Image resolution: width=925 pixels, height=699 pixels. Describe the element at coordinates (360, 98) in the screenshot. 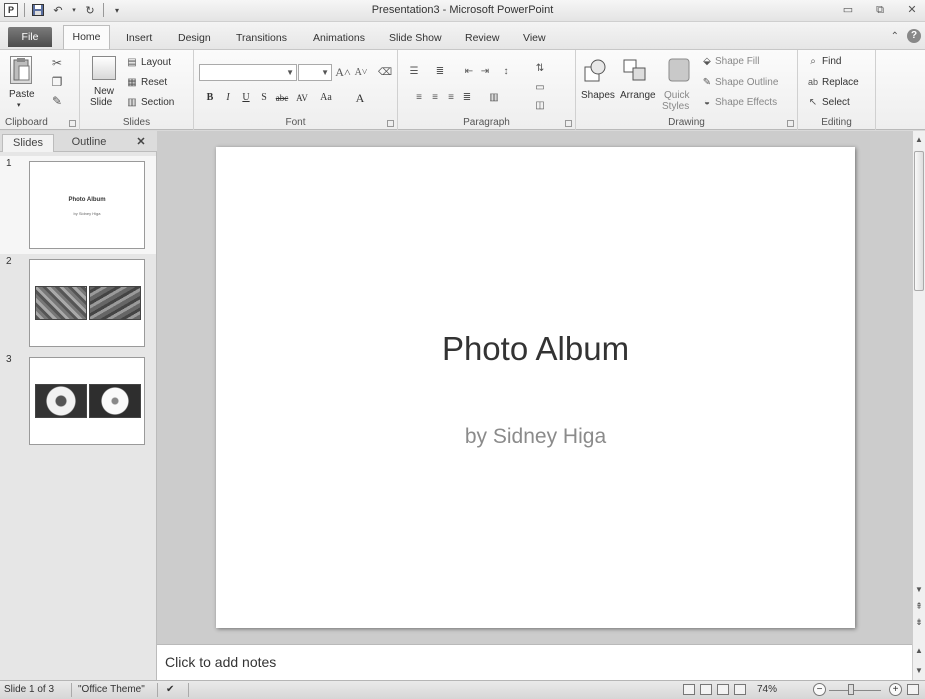

I see `font-color-icon: A` at that location.